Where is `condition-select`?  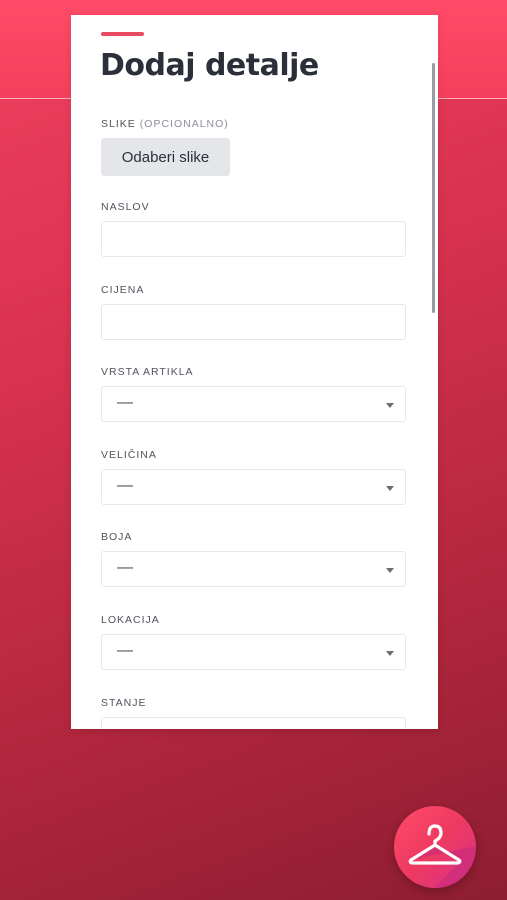 condition-select is located at coordinates (253, 723).